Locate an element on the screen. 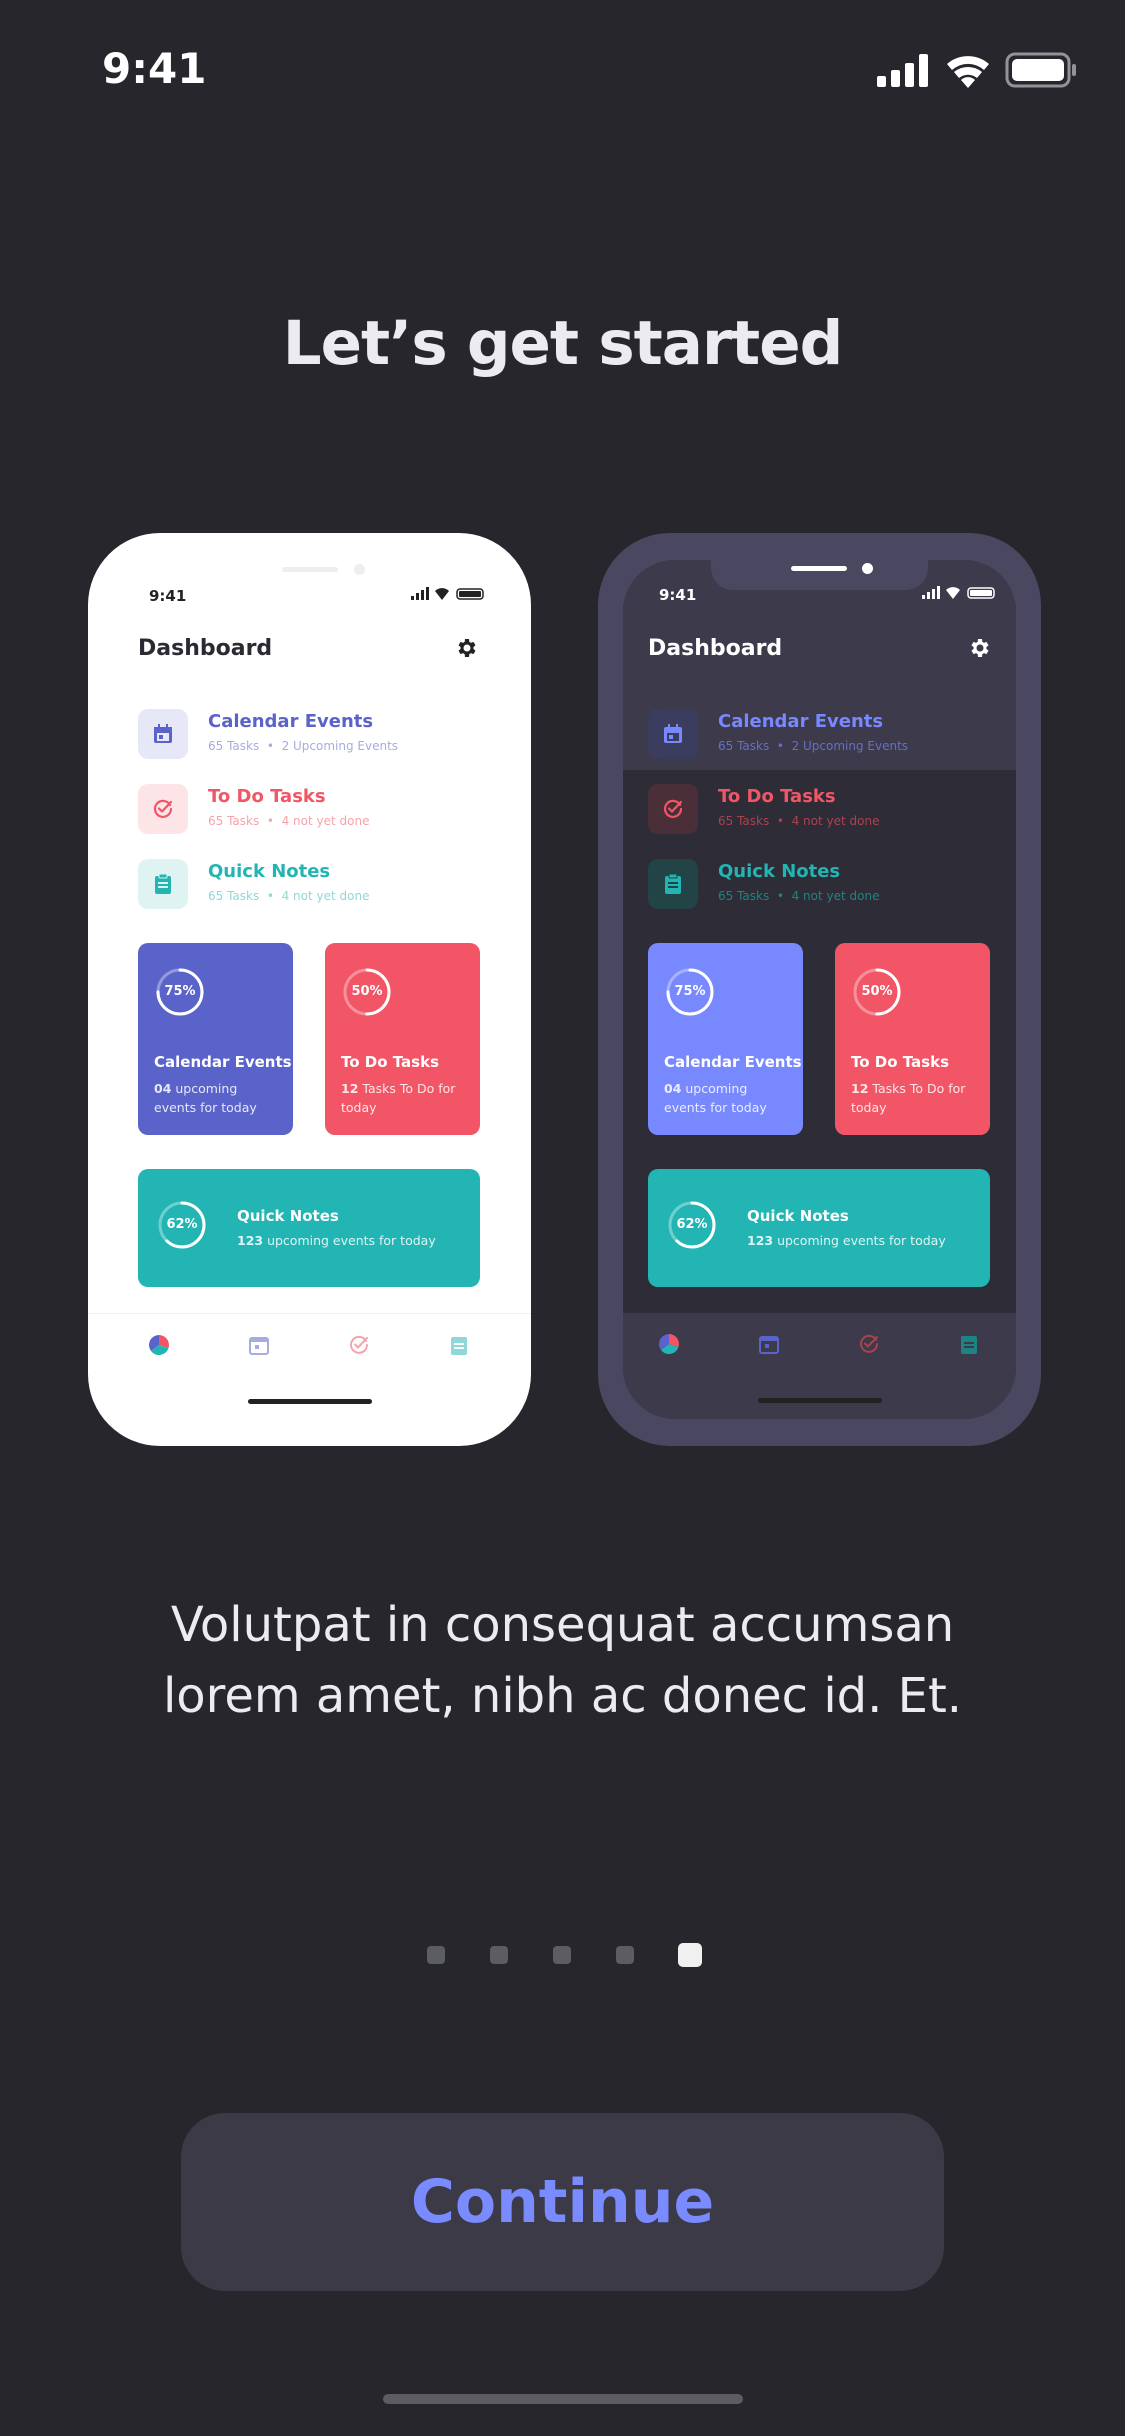 The image size is (1125, 2436). status-bar-icons is located at coordinates (976, 70).